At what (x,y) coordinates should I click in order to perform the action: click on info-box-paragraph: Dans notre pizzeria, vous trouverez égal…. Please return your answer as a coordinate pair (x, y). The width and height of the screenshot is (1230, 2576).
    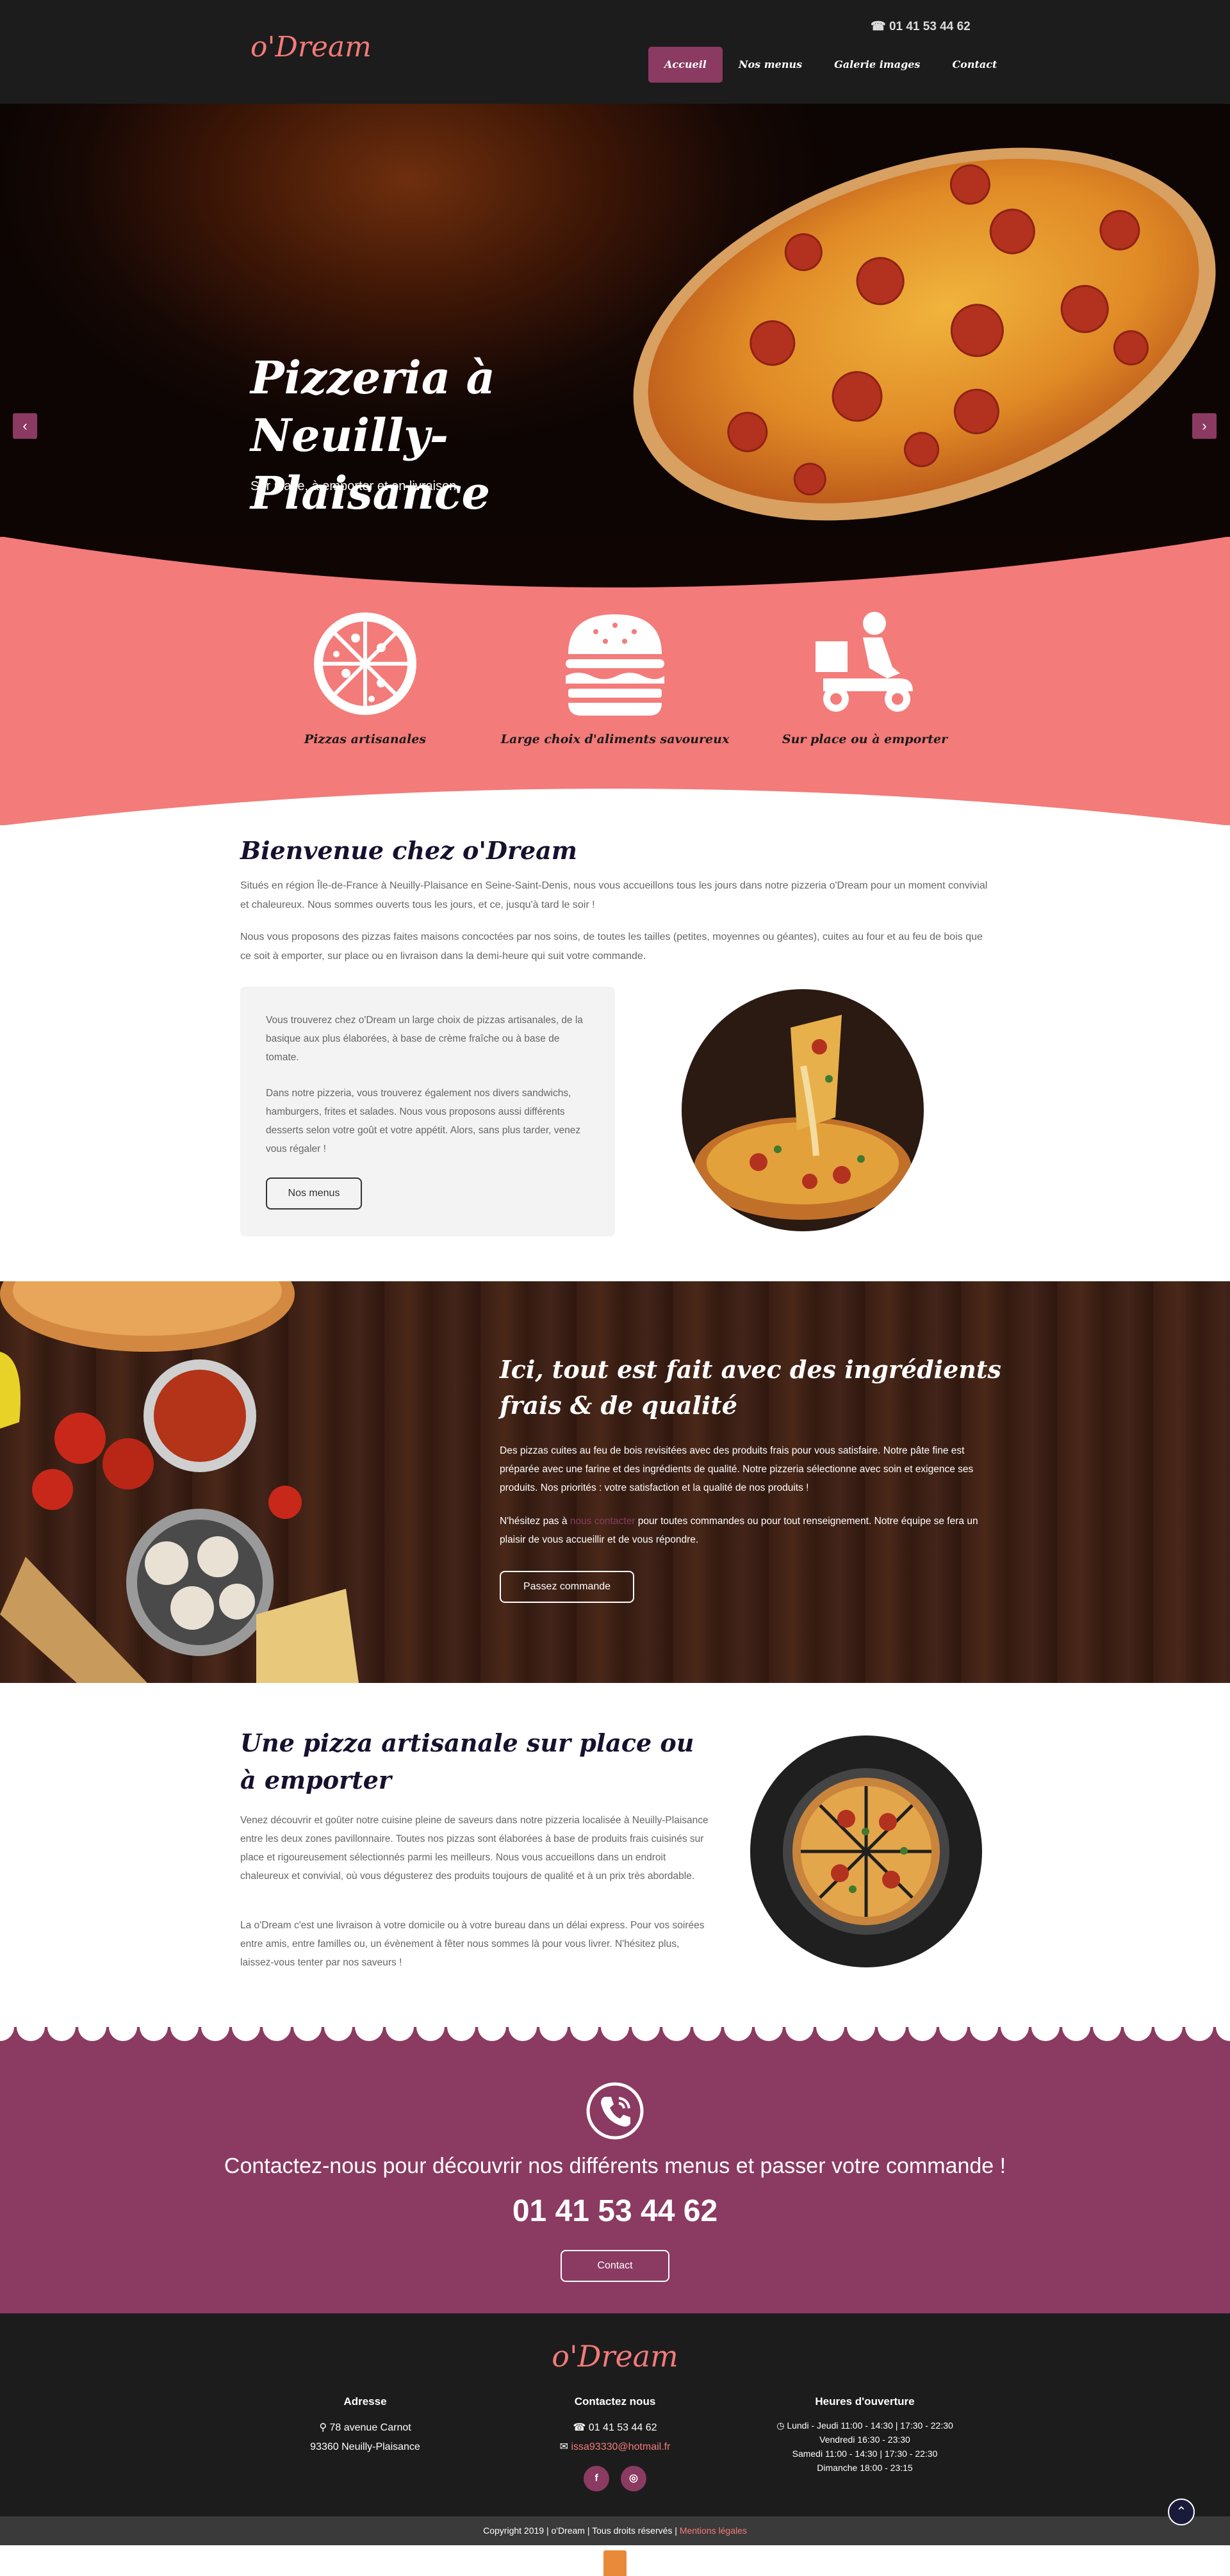
    Looking at the image, I should click on (424, 1121).